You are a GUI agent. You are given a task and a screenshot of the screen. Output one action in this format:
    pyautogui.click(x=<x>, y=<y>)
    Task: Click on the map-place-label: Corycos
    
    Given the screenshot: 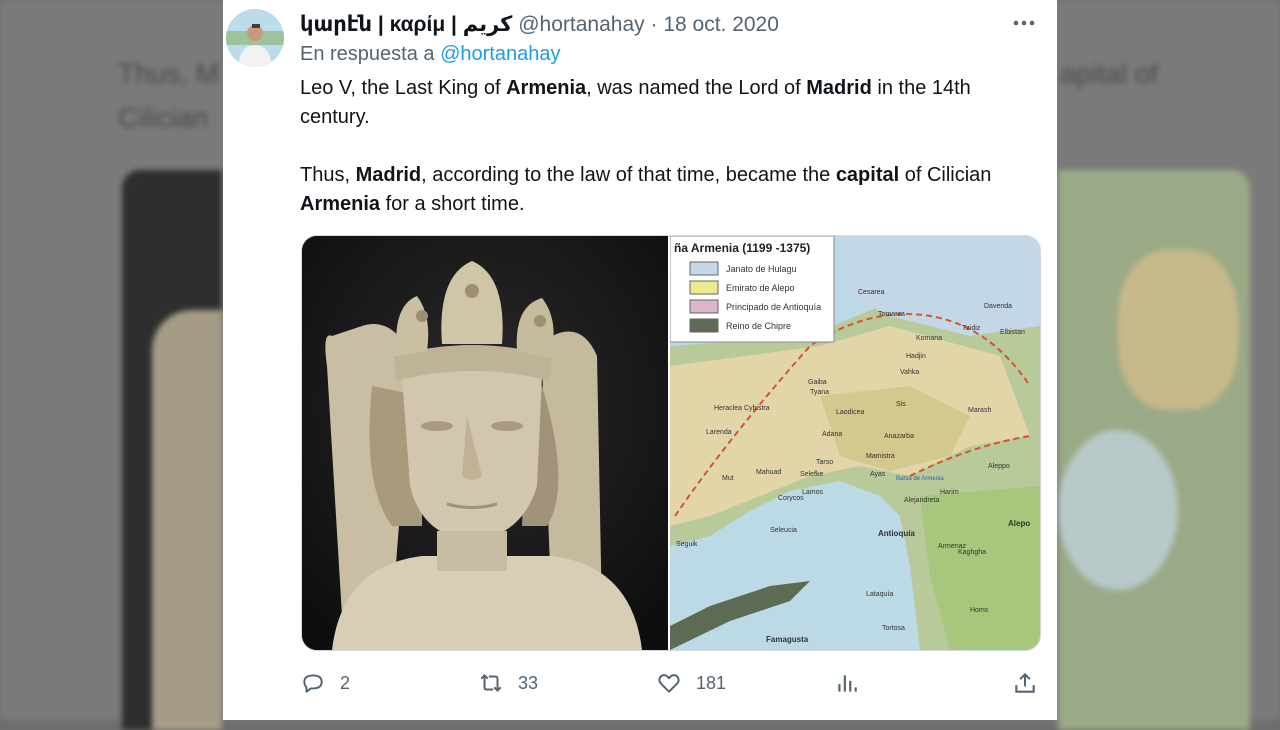 What is the action you would take?
    pyautogui.click(x=791, y=498)
    